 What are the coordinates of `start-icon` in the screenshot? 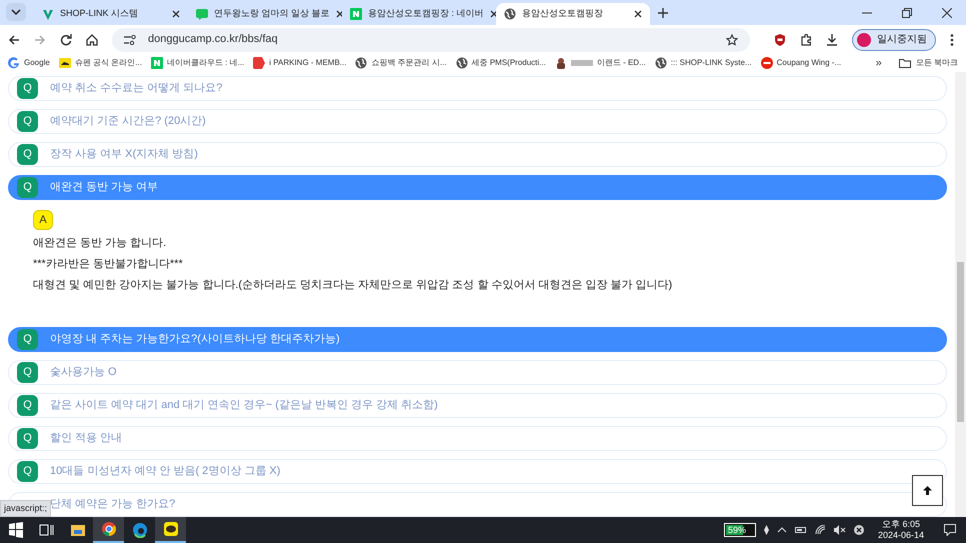 It's located at (16, 530).